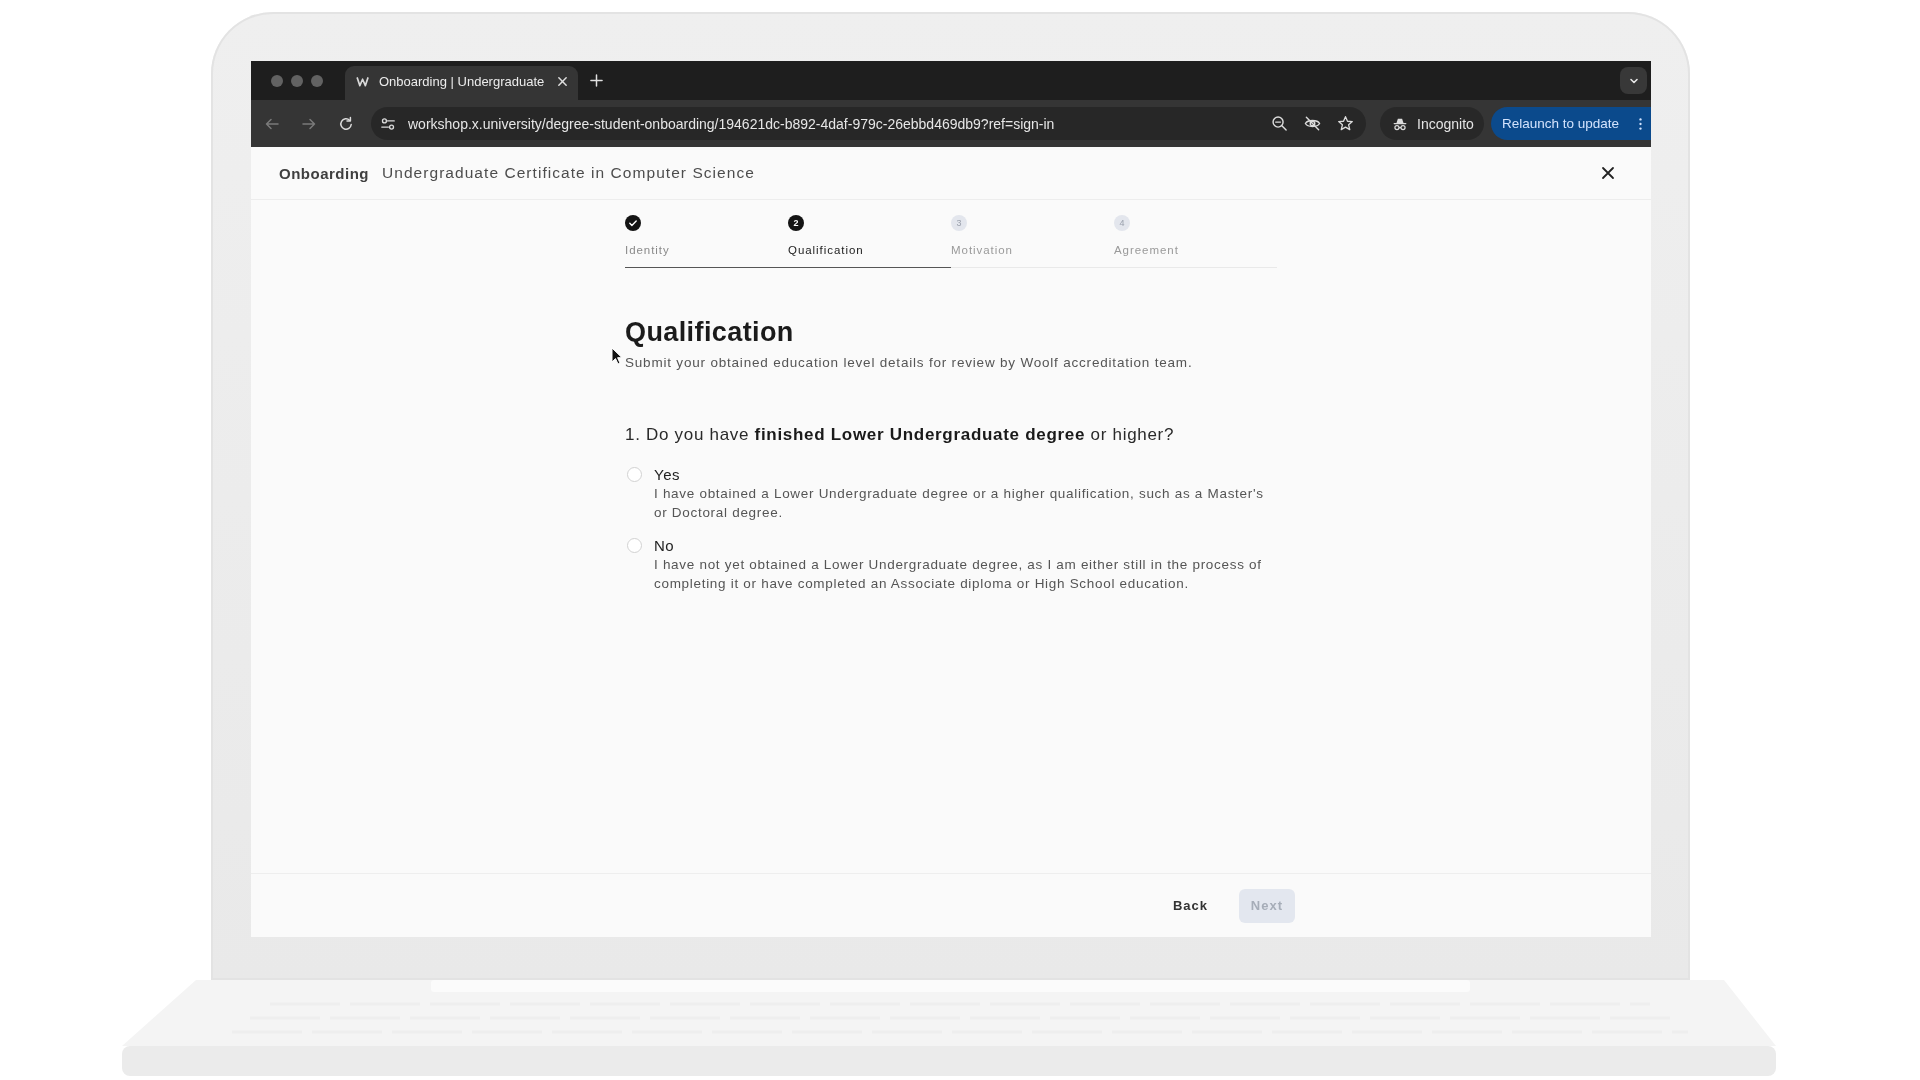 Image resolution: width=1920 pixels, height=1080 pixels. What do you see at coordinates (958, 574) in the screenshot?
I see `option-description: I have not yet obtained a Lower Undergraduate degree, as I am either still in the process of completing it or have completed an Associate diploma or High School education.` at bounding box center [958, 574].